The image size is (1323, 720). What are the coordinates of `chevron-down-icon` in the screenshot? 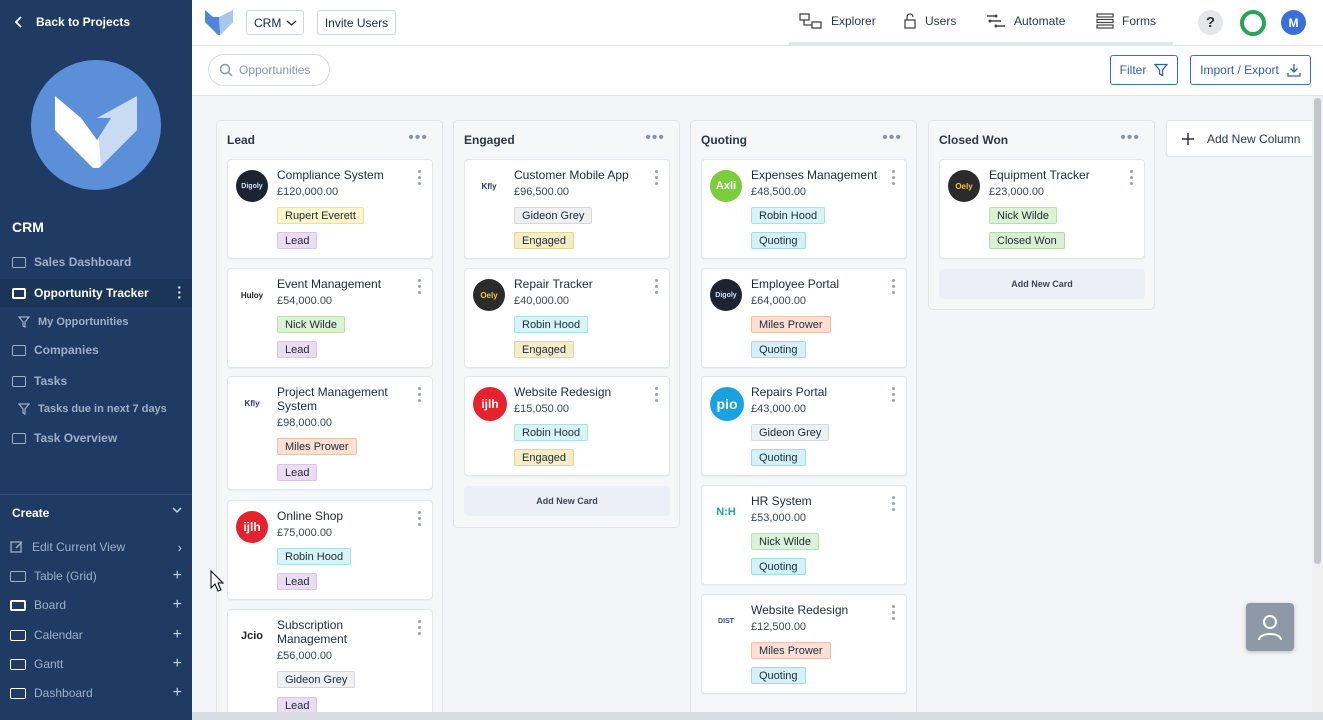 It's located at (291, 22).